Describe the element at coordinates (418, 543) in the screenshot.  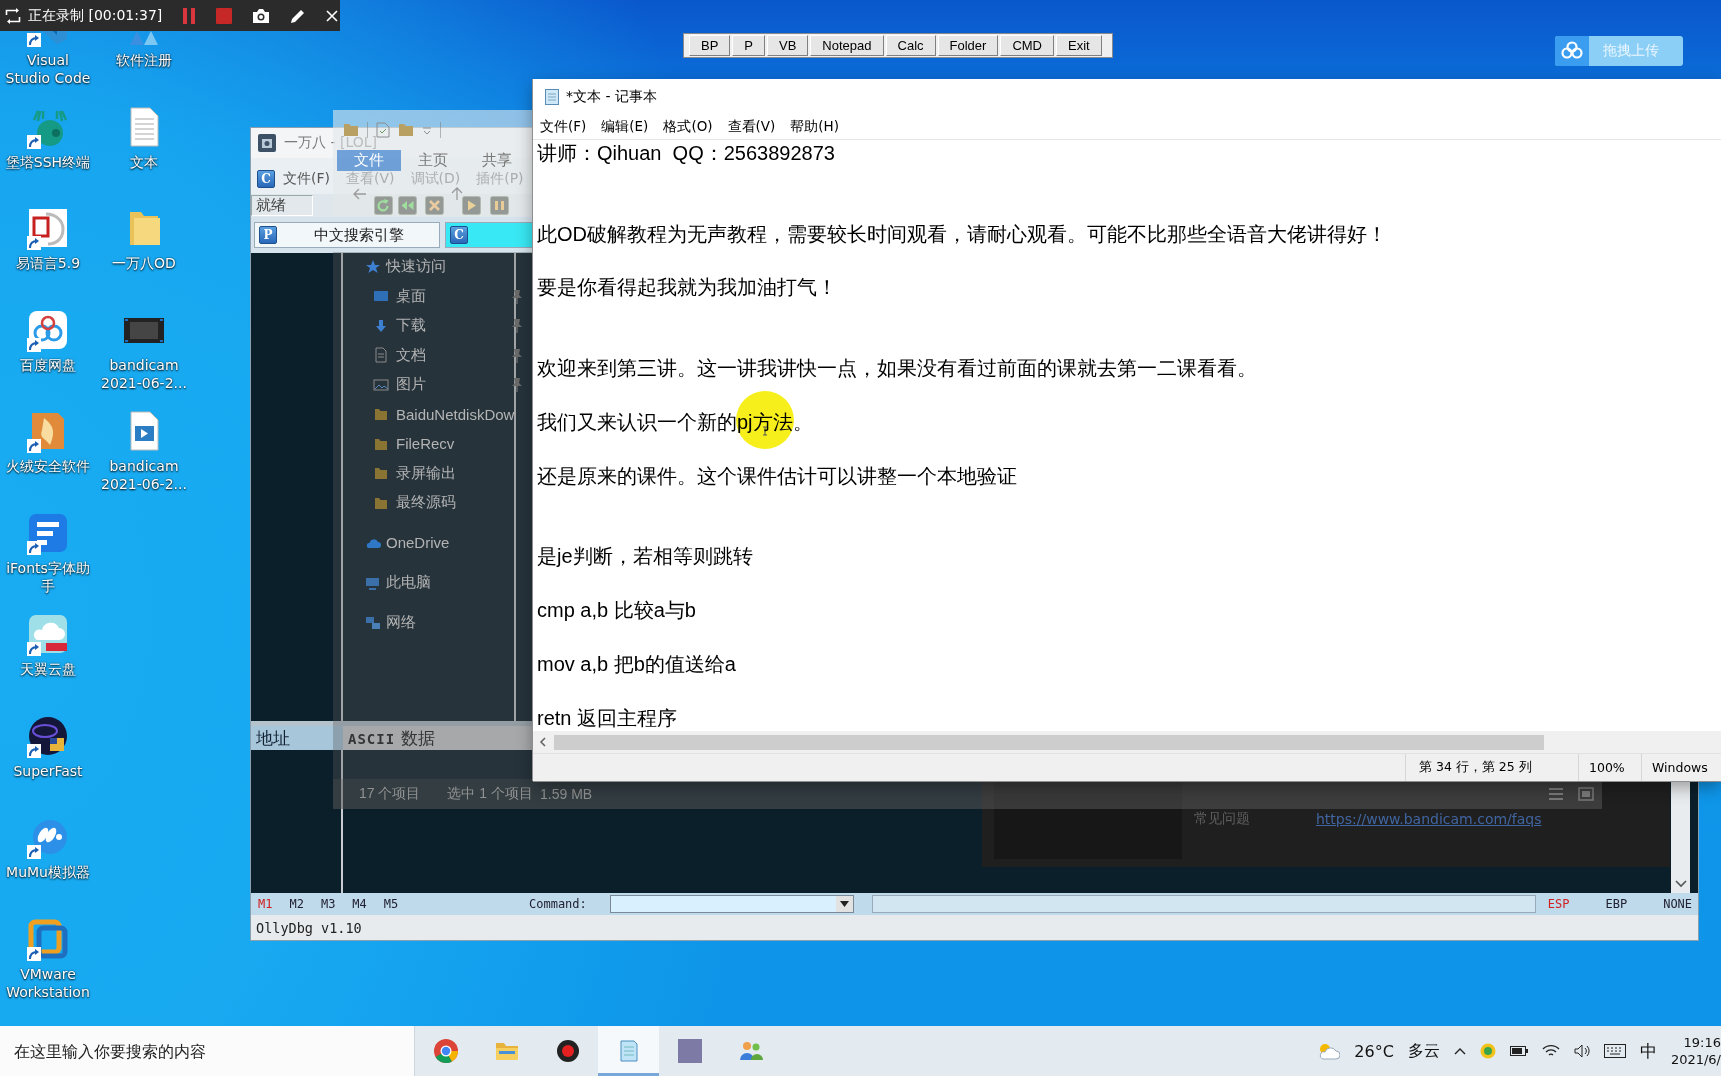
I see `nav-item: OneDrive` at that location.